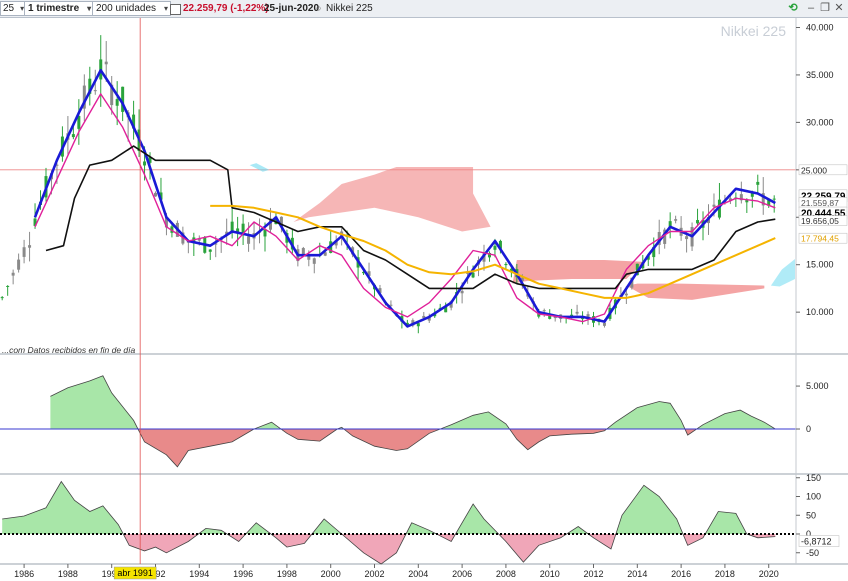 This screenshot has height=581, width=848. What do you see at coordinates (374, 574) in the screenshot?
I see `x-tick-label: 2002` at bounding box center [374, 574].